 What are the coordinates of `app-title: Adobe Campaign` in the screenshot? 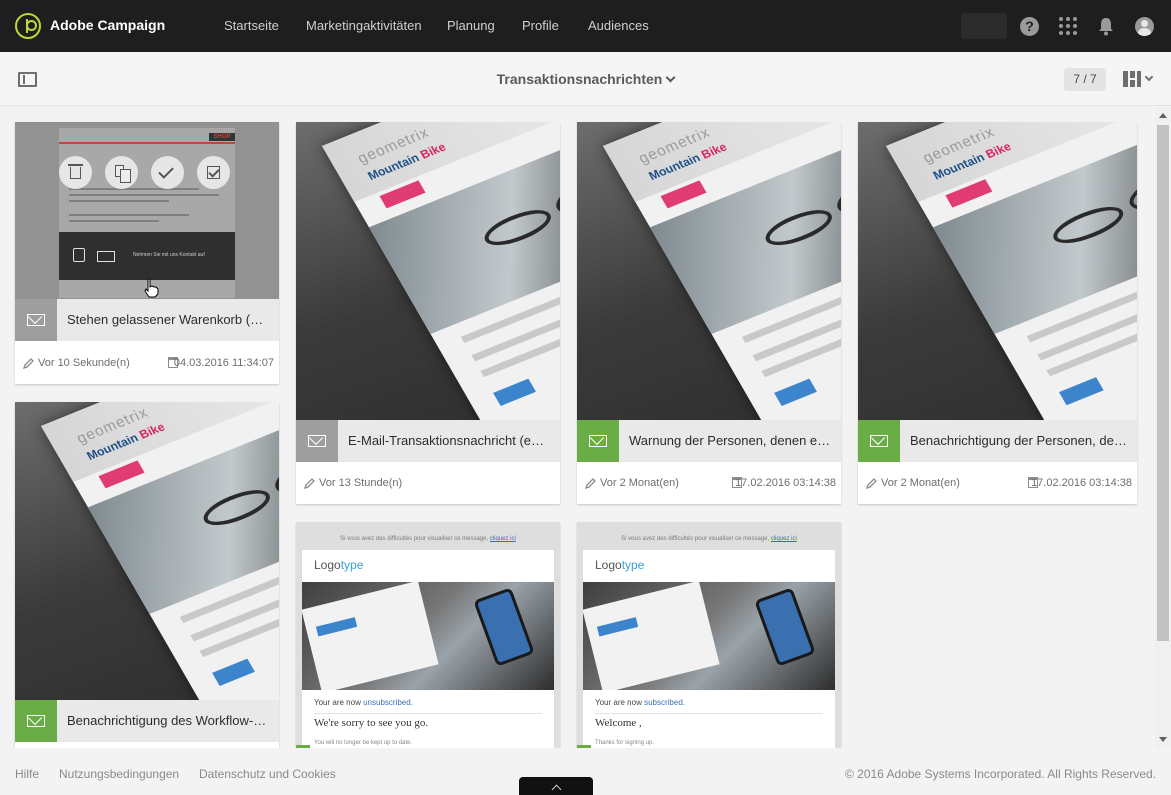 It's located at (107, 25).